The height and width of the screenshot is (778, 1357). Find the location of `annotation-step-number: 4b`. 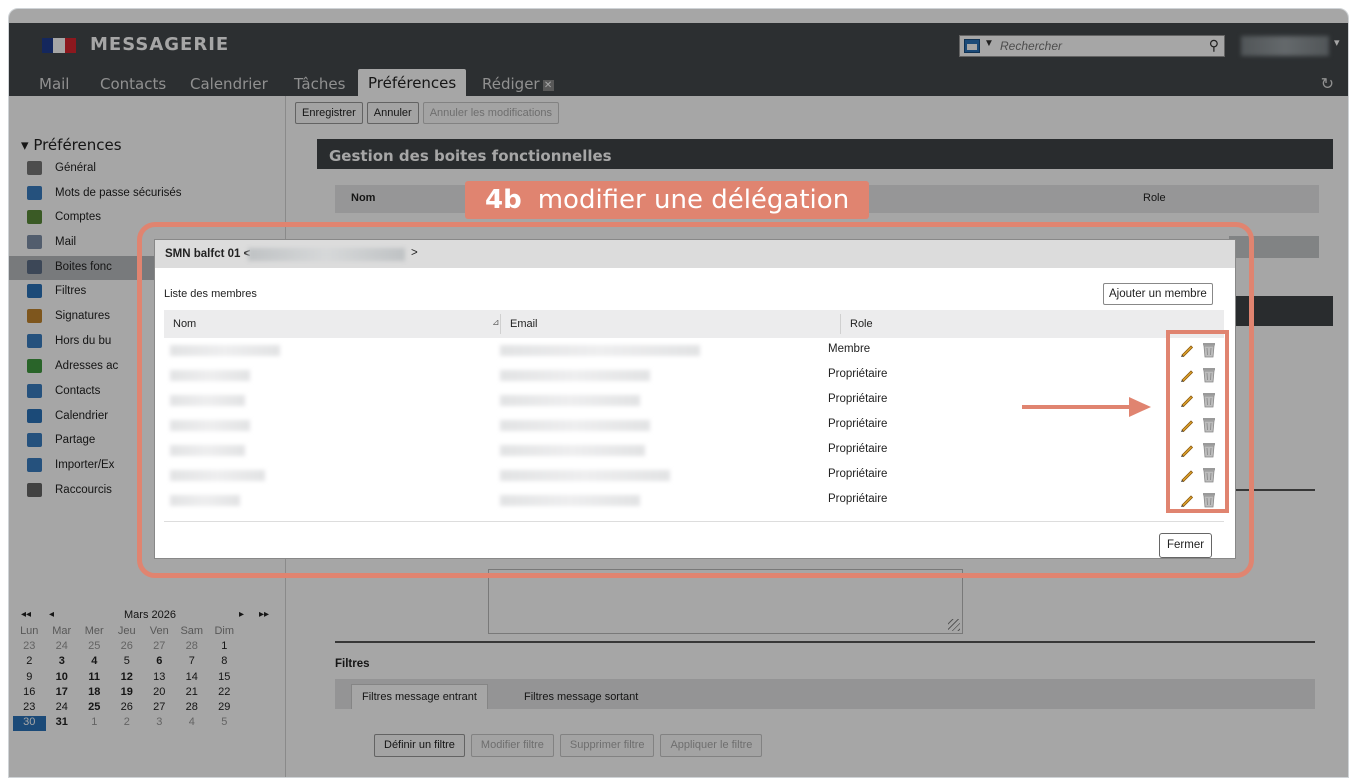

annotation-step-number: 4b is located at coordinates (503, 200).